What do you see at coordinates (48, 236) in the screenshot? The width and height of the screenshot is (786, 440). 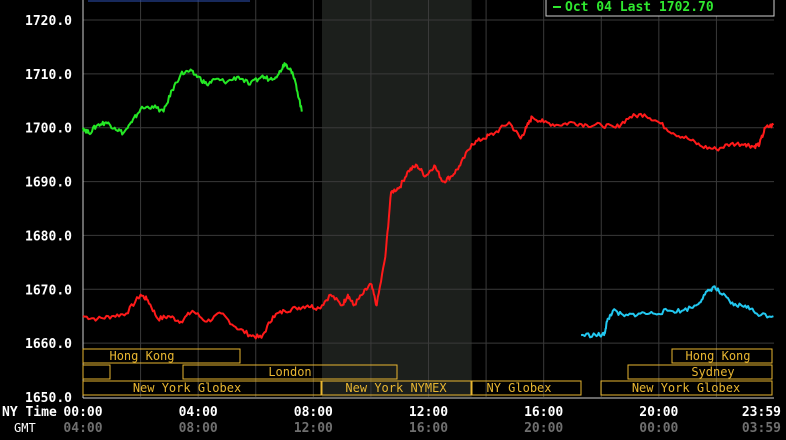 I see `y-tick-label: 1680.0` at bounding box center [48, 236].